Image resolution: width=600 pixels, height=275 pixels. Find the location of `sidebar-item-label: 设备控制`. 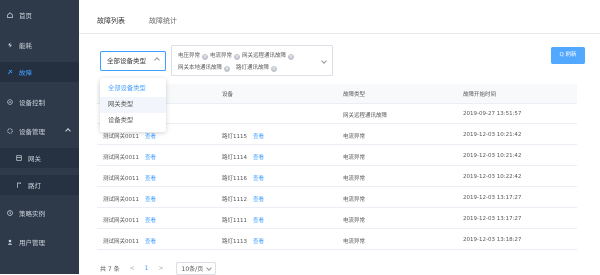

sidebar-item-label: 设备控制 is located at coordinates (32, 103).